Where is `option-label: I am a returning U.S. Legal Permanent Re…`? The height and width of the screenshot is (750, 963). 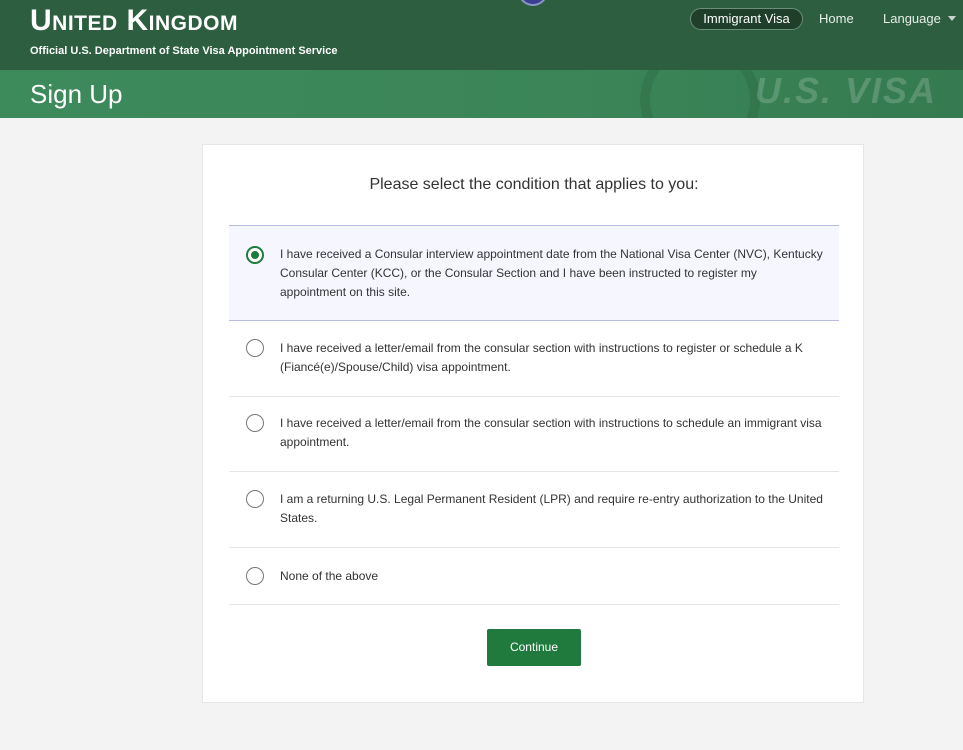 option-label: I am a returning U.S. Legal Permanent Re… is located at coordinates (551, 508).